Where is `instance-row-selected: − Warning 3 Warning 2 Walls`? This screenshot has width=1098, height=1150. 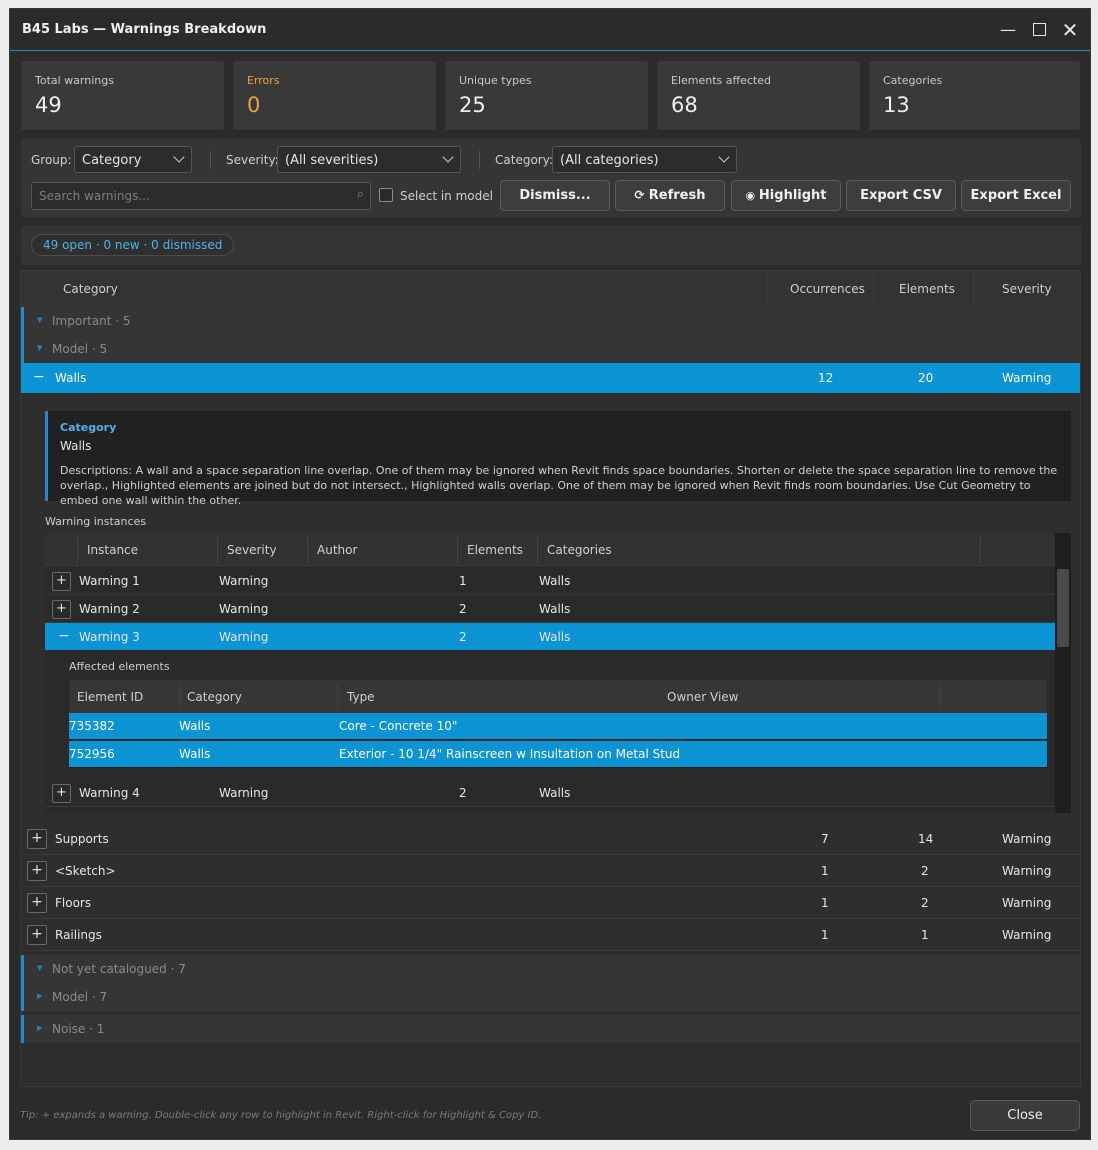 instance-row-selected: − Warning 3 Warning 2 Walls is located at coordinates (550, 637).